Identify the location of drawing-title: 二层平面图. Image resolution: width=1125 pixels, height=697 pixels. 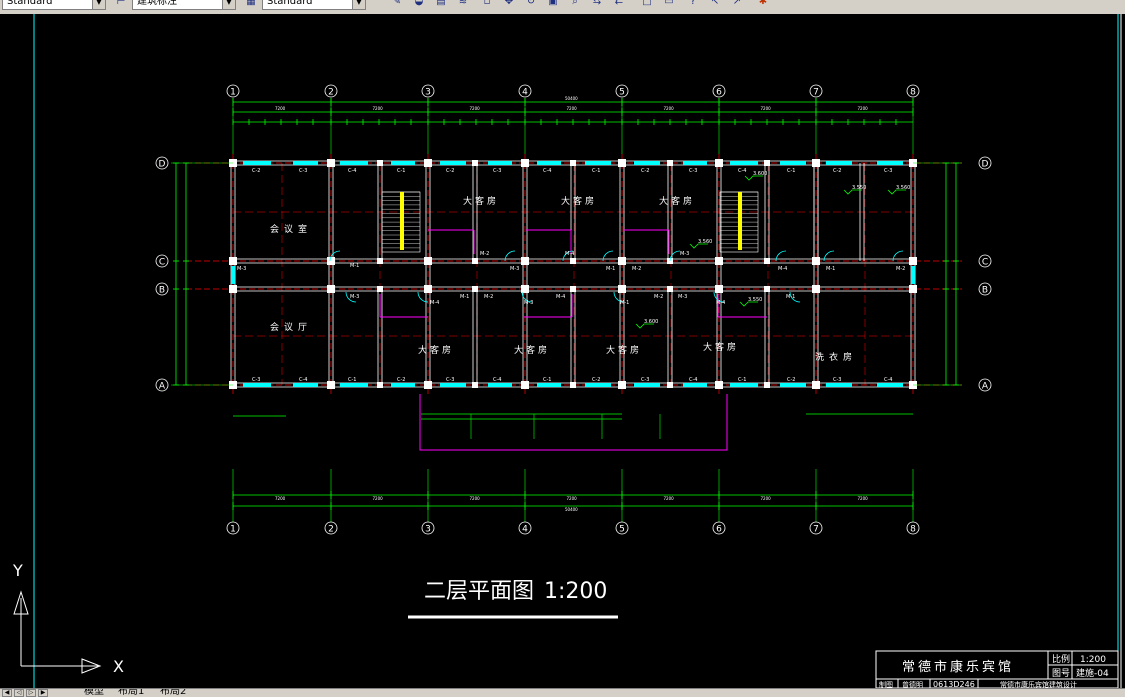
(479, 591).